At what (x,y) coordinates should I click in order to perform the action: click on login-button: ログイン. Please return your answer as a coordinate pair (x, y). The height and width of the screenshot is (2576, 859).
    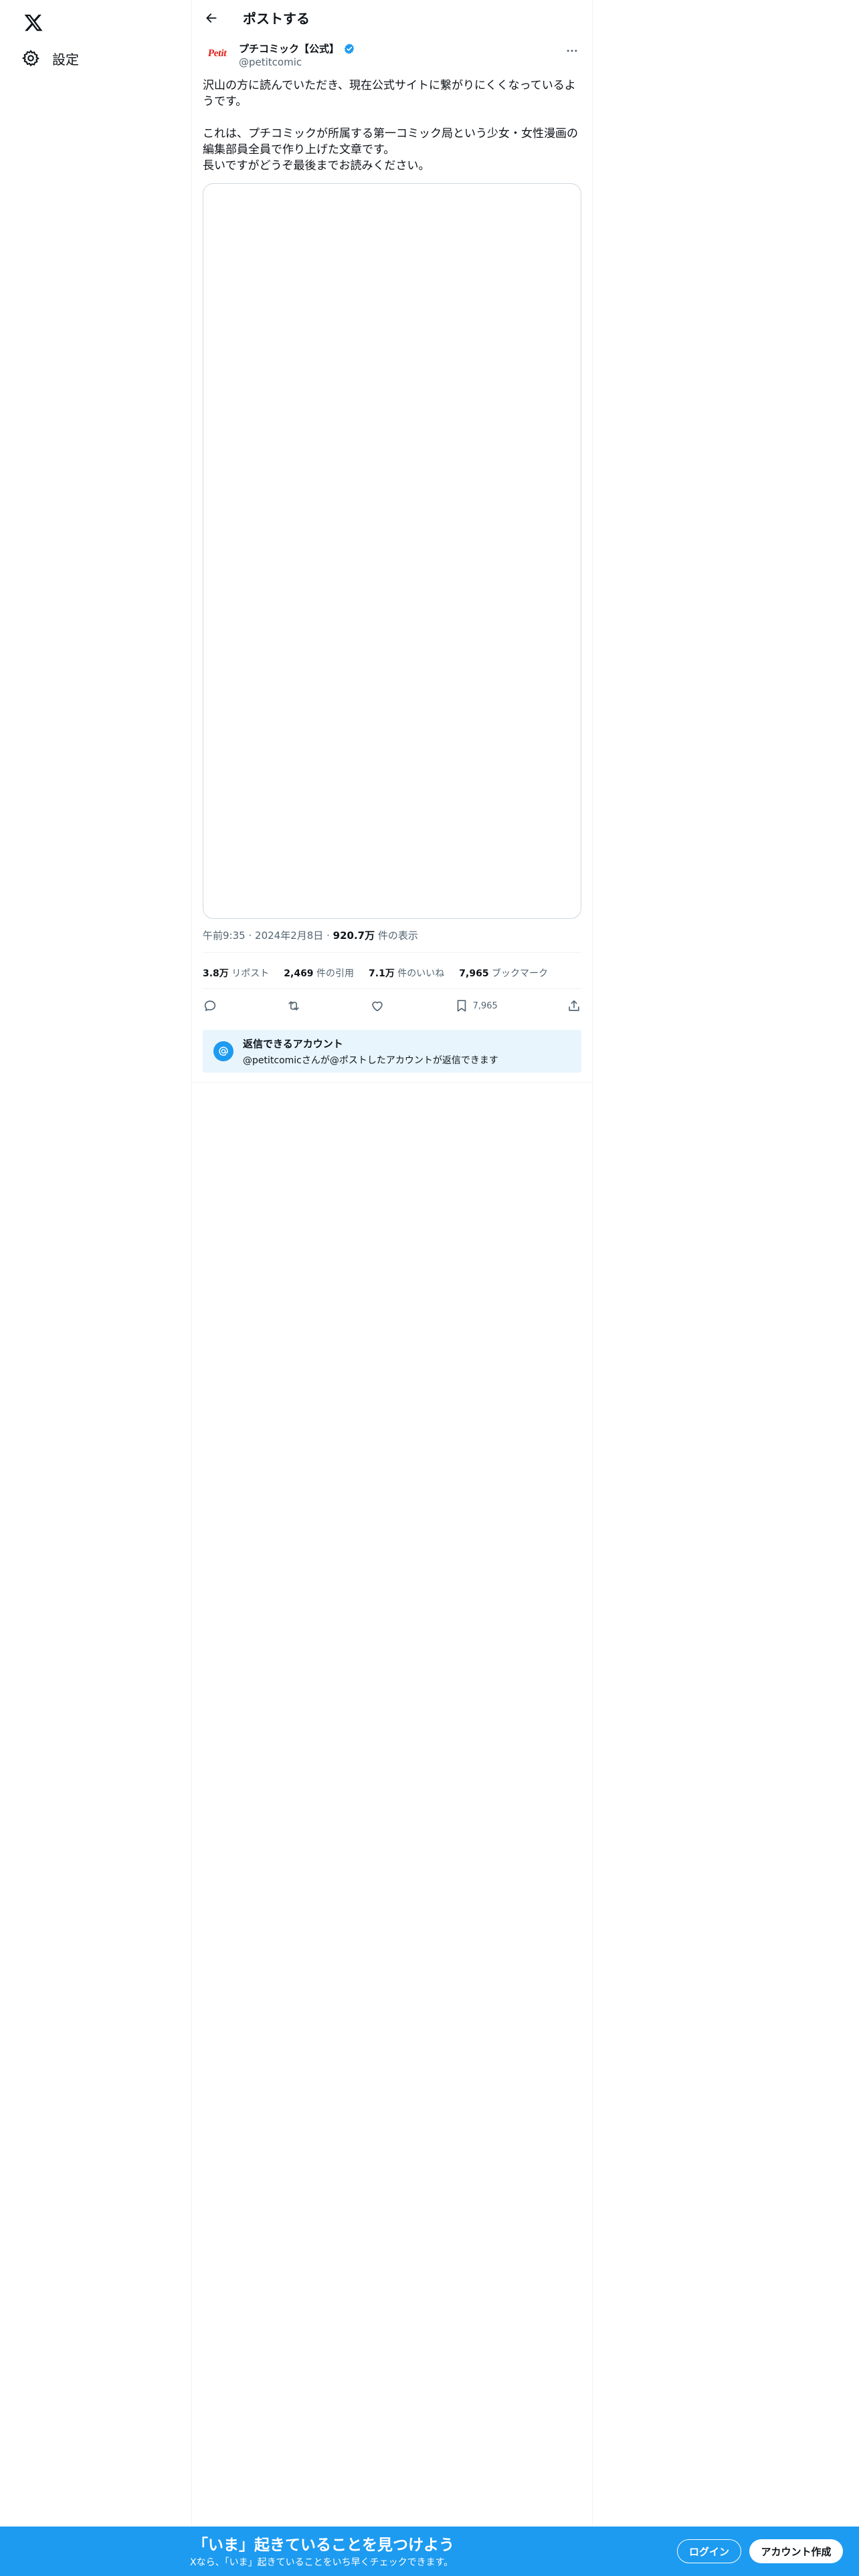
    Looking at the image, I should click on (709, 2551).